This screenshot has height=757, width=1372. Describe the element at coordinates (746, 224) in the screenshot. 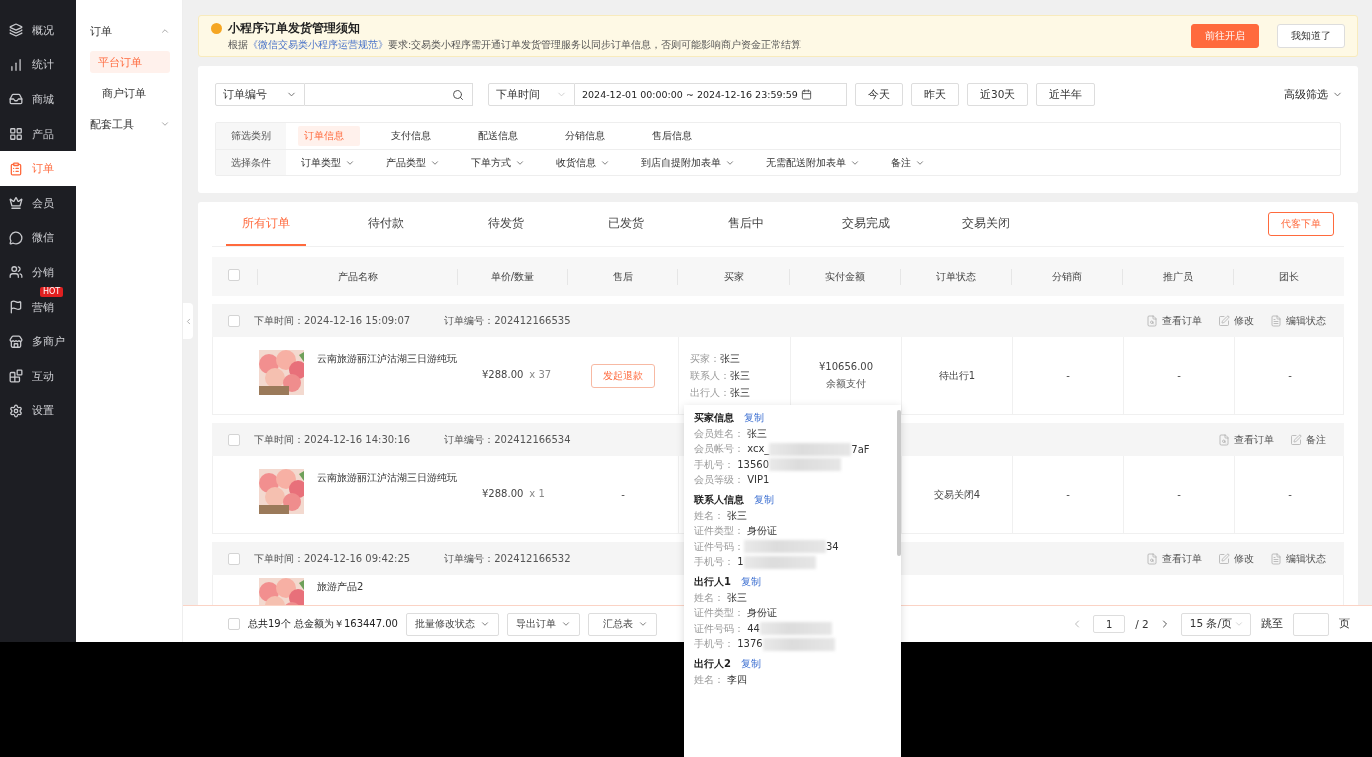

I see `order-tab: 售后中` at that location.